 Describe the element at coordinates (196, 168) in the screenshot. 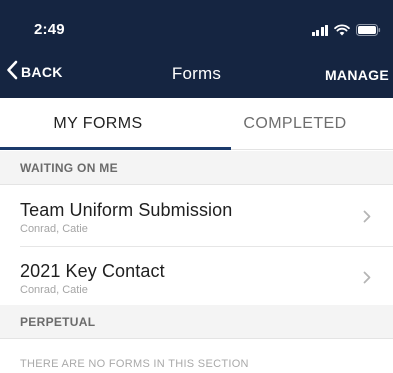

I see `section-header-waiting: WAITING ON ME` at that location.